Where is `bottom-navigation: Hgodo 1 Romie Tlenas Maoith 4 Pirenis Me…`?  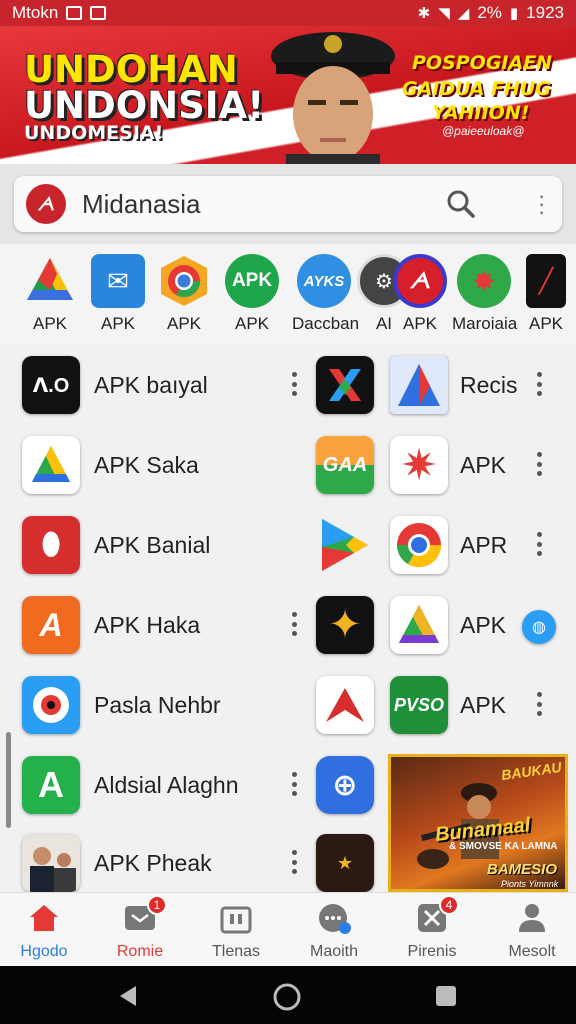 bottom-navigation: Hgodo 1 Romie Tlenas Maoith 4 Pirenis Me… is located at coordinates (288, 929).